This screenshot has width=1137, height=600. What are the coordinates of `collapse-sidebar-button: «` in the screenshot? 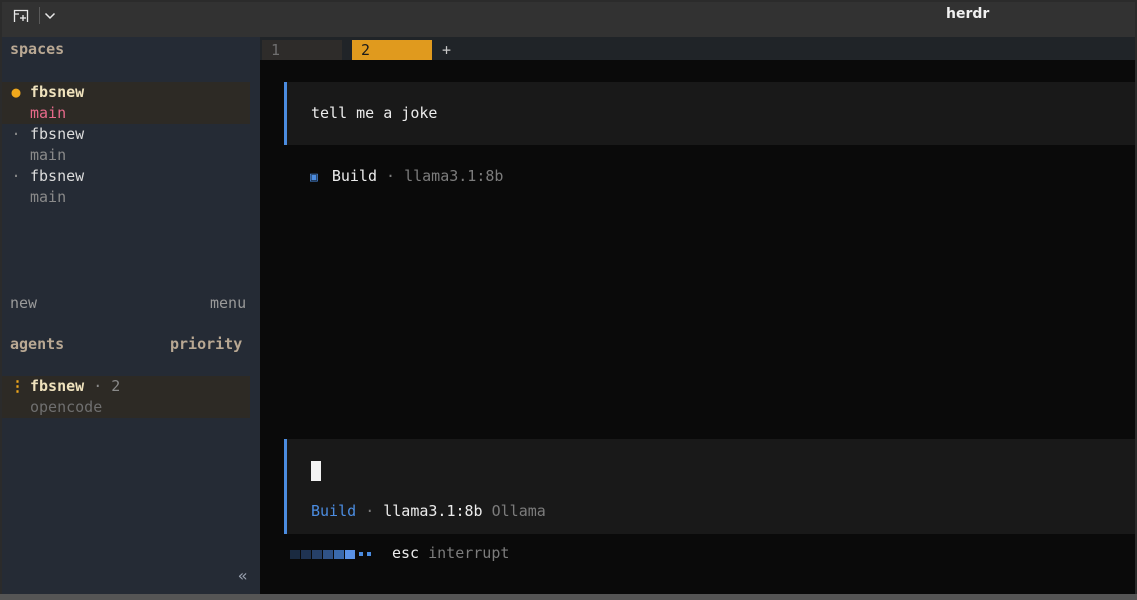 It's located at (243, 575).